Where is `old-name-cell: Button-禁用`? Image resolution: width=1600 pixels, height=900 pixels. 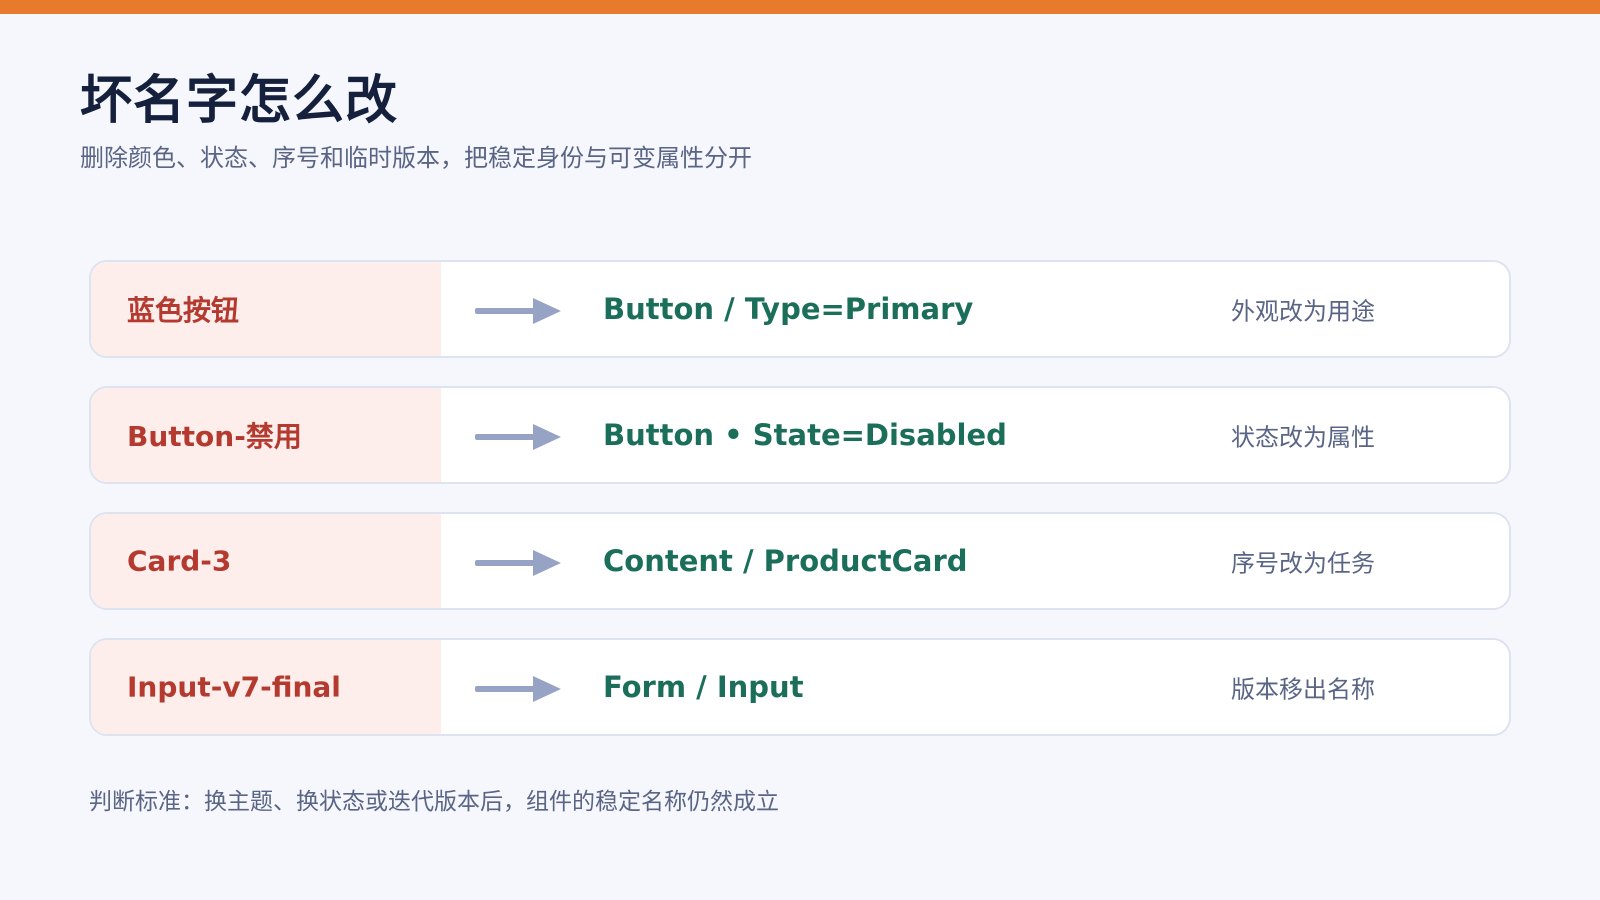
old-name-cell: Button-禁用 is located at coordinates (266, 435).